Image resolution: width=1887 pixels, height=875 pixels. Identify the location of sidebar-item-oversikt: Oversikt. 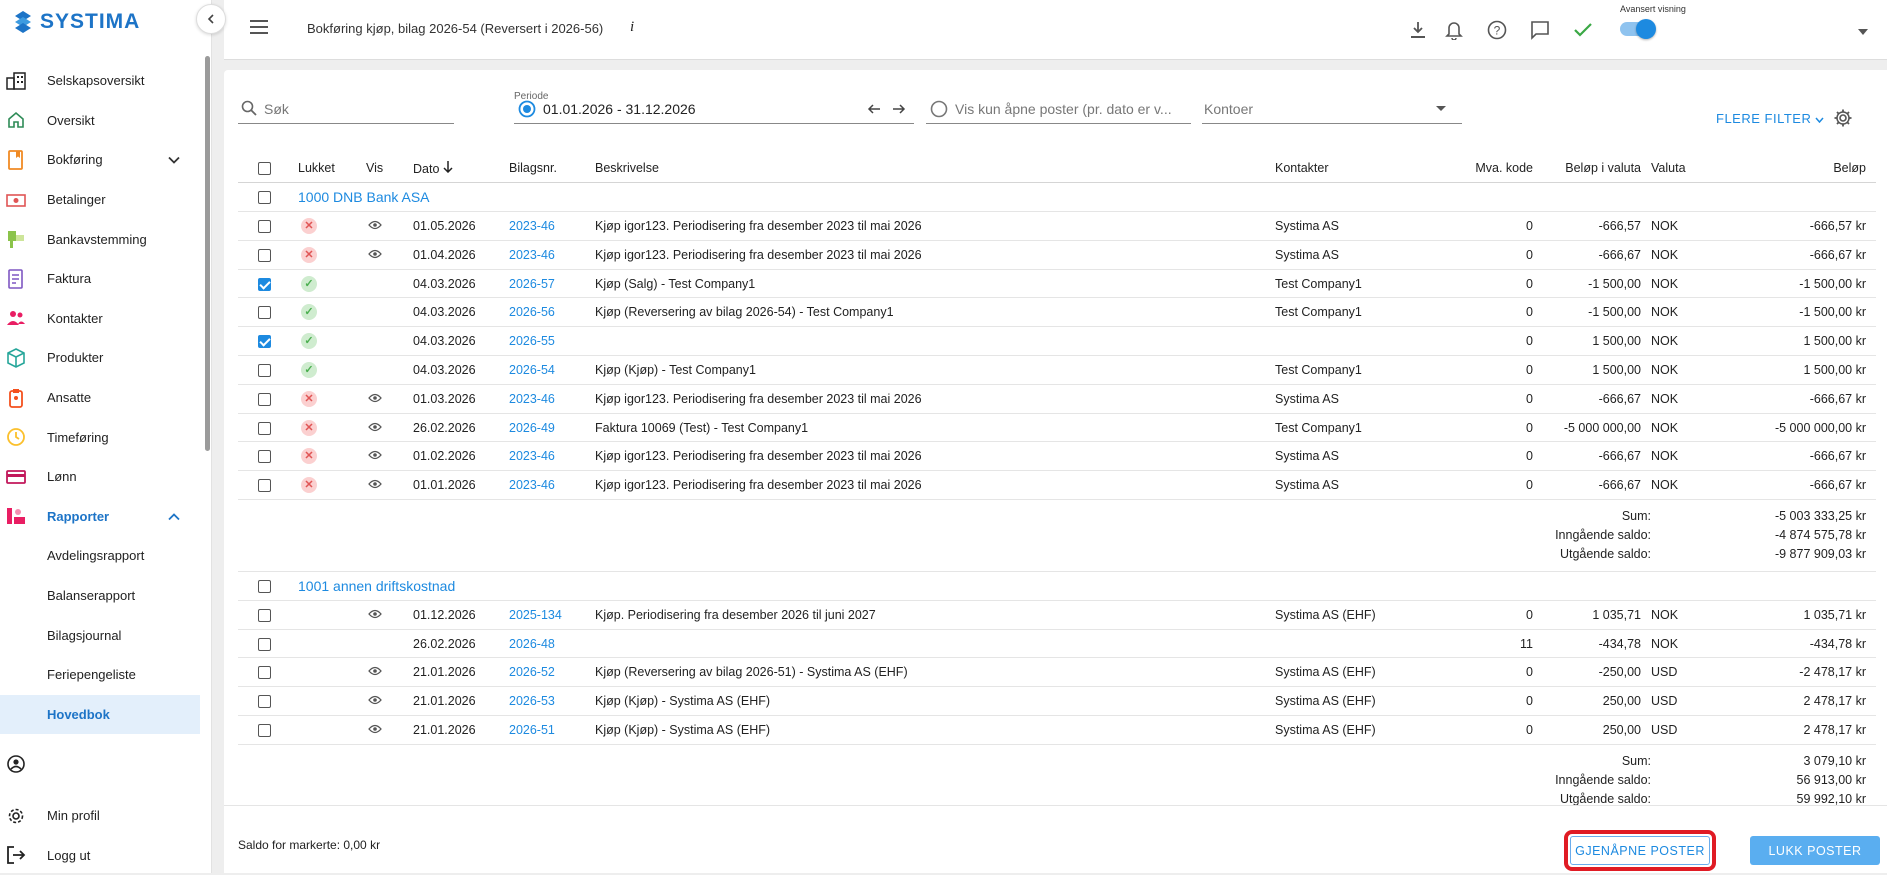
(100, 121).